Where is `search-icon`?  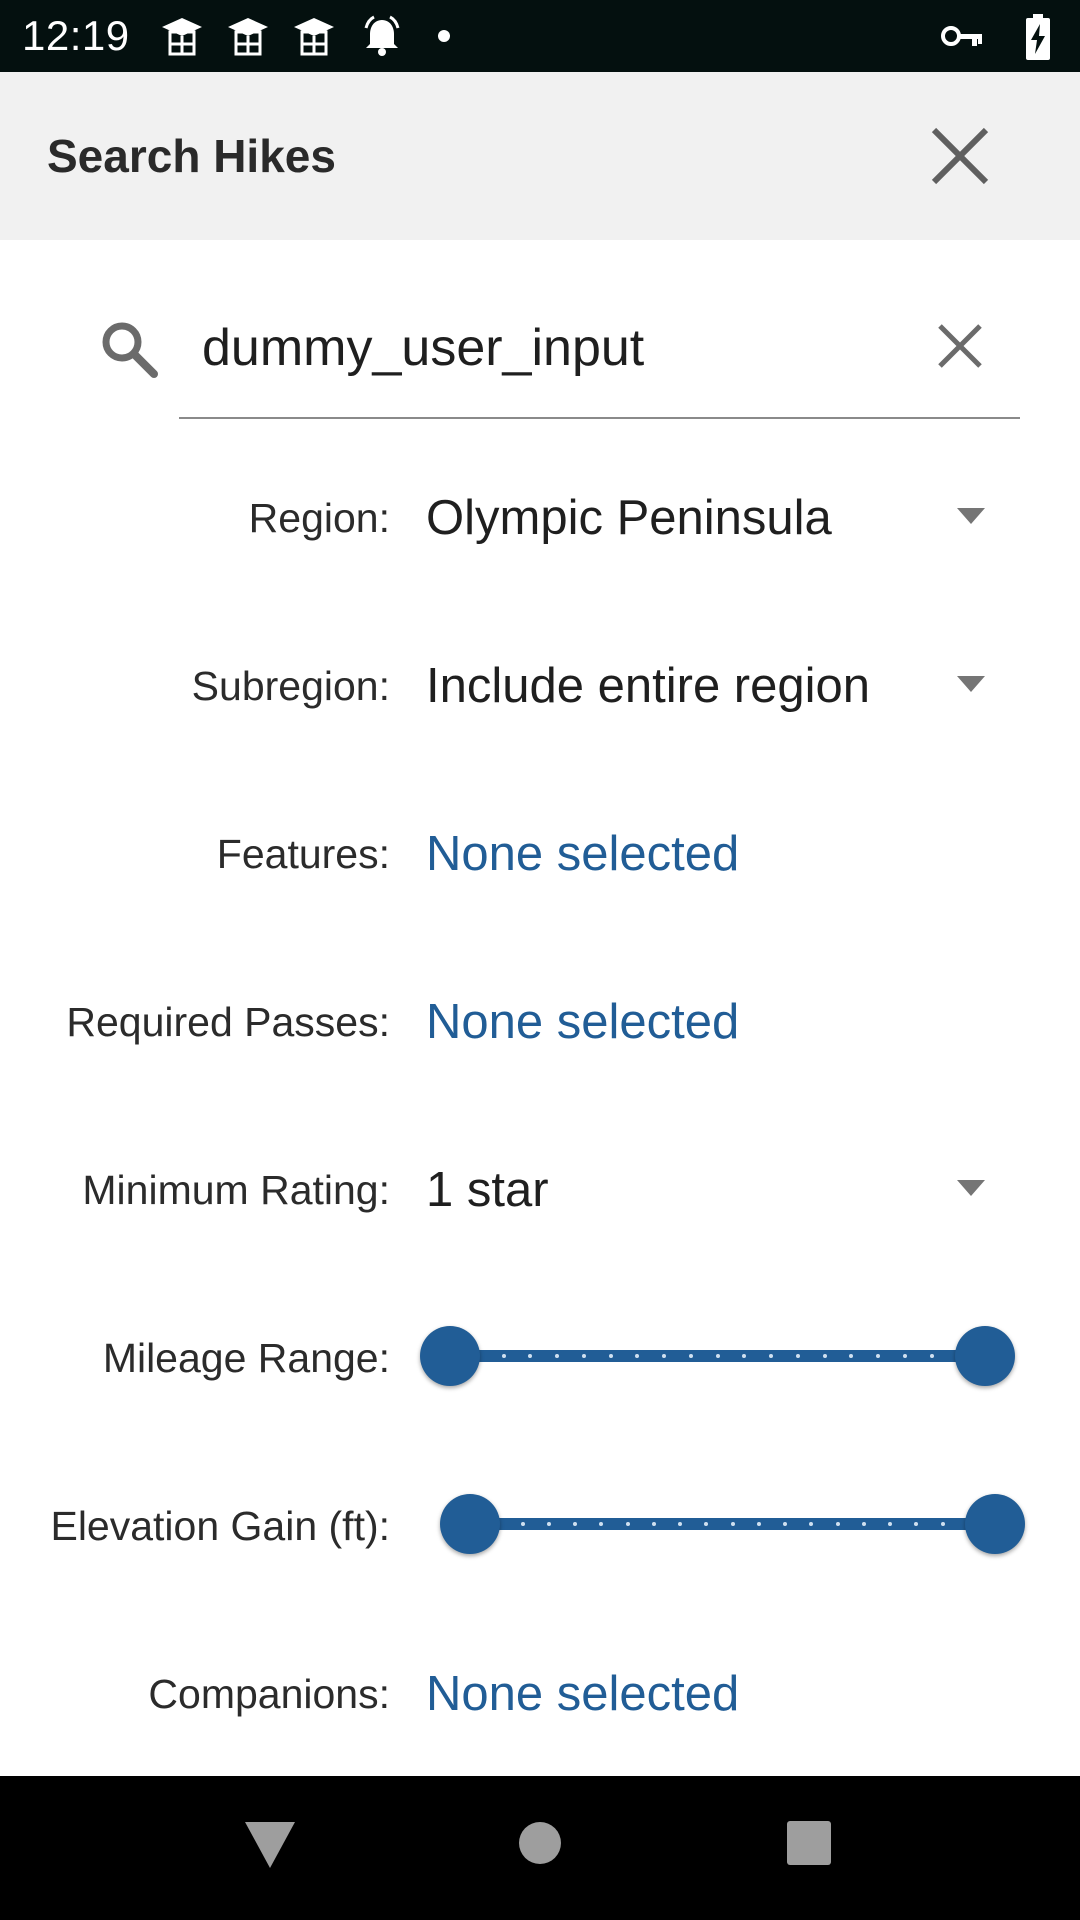
search-icon is located at coordinates (130, 350).